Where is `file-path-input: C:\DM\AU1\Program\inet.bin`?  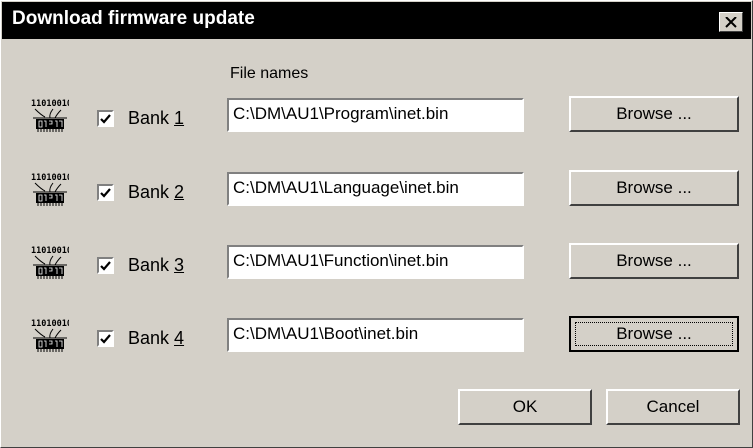 file-path-input: C:\DM\AU1\Program\inet.bin is located at coordinates (375, 115).